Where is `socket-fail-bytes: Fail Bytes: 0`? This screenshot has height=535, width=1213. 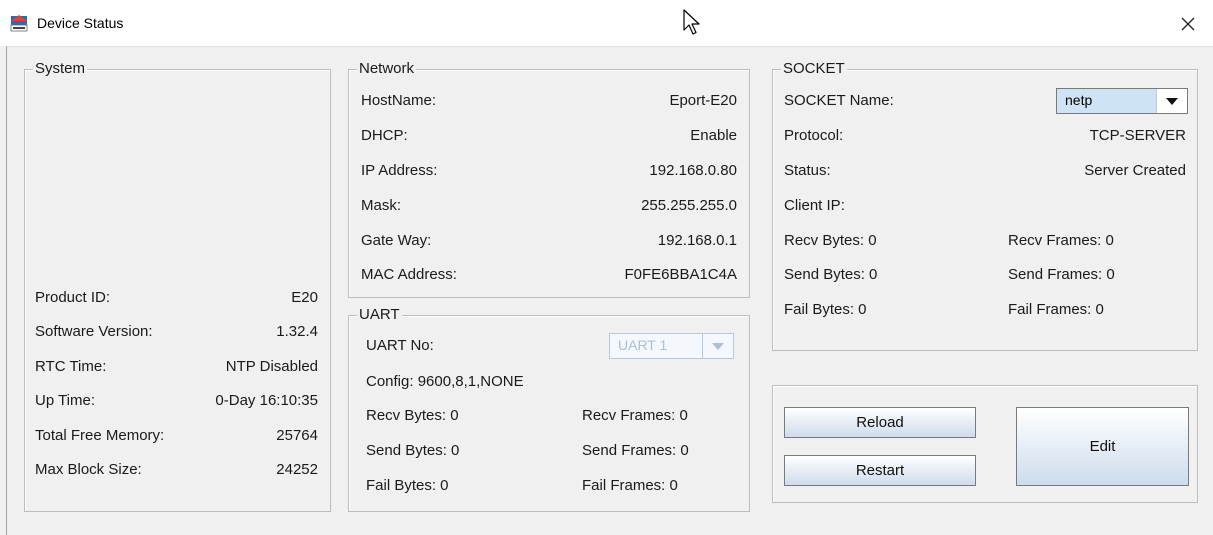
socket-fail-bytes: Fail Bytes: 0 is located at coordinates (825, 309).